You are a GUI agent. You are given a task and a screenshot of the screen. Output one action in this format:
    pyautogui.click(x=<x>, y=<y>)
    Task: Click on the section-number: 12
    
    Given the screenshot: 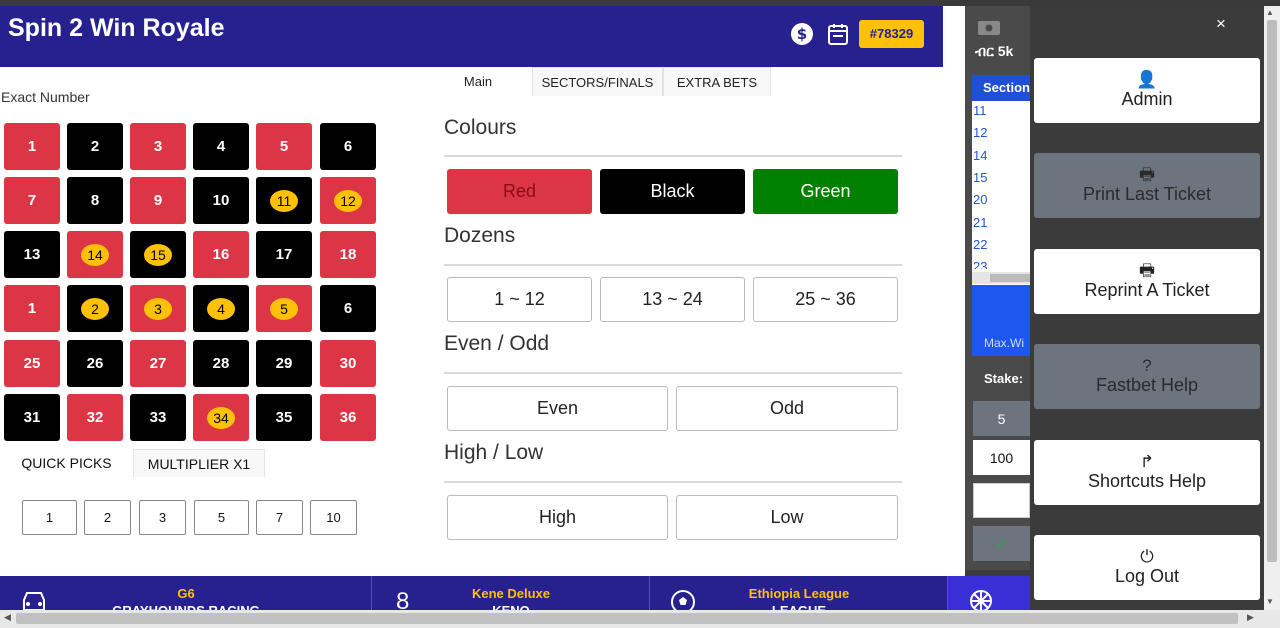 What is the action you would take?
    pyautogui.click(x=980, y=132)
    